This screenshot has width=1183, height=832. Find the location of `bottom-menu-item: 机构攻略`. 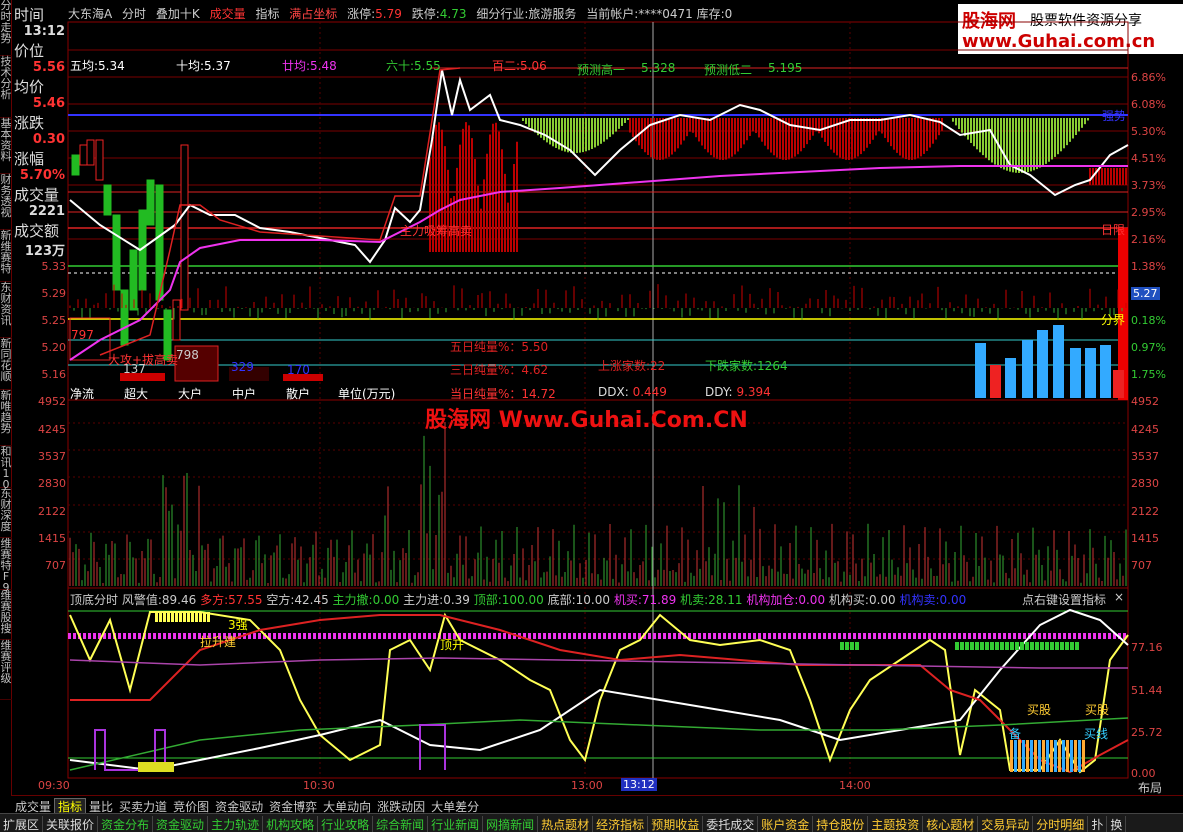

bottom-menu-item: 机构攻略 is located at coordinates (291, 824).